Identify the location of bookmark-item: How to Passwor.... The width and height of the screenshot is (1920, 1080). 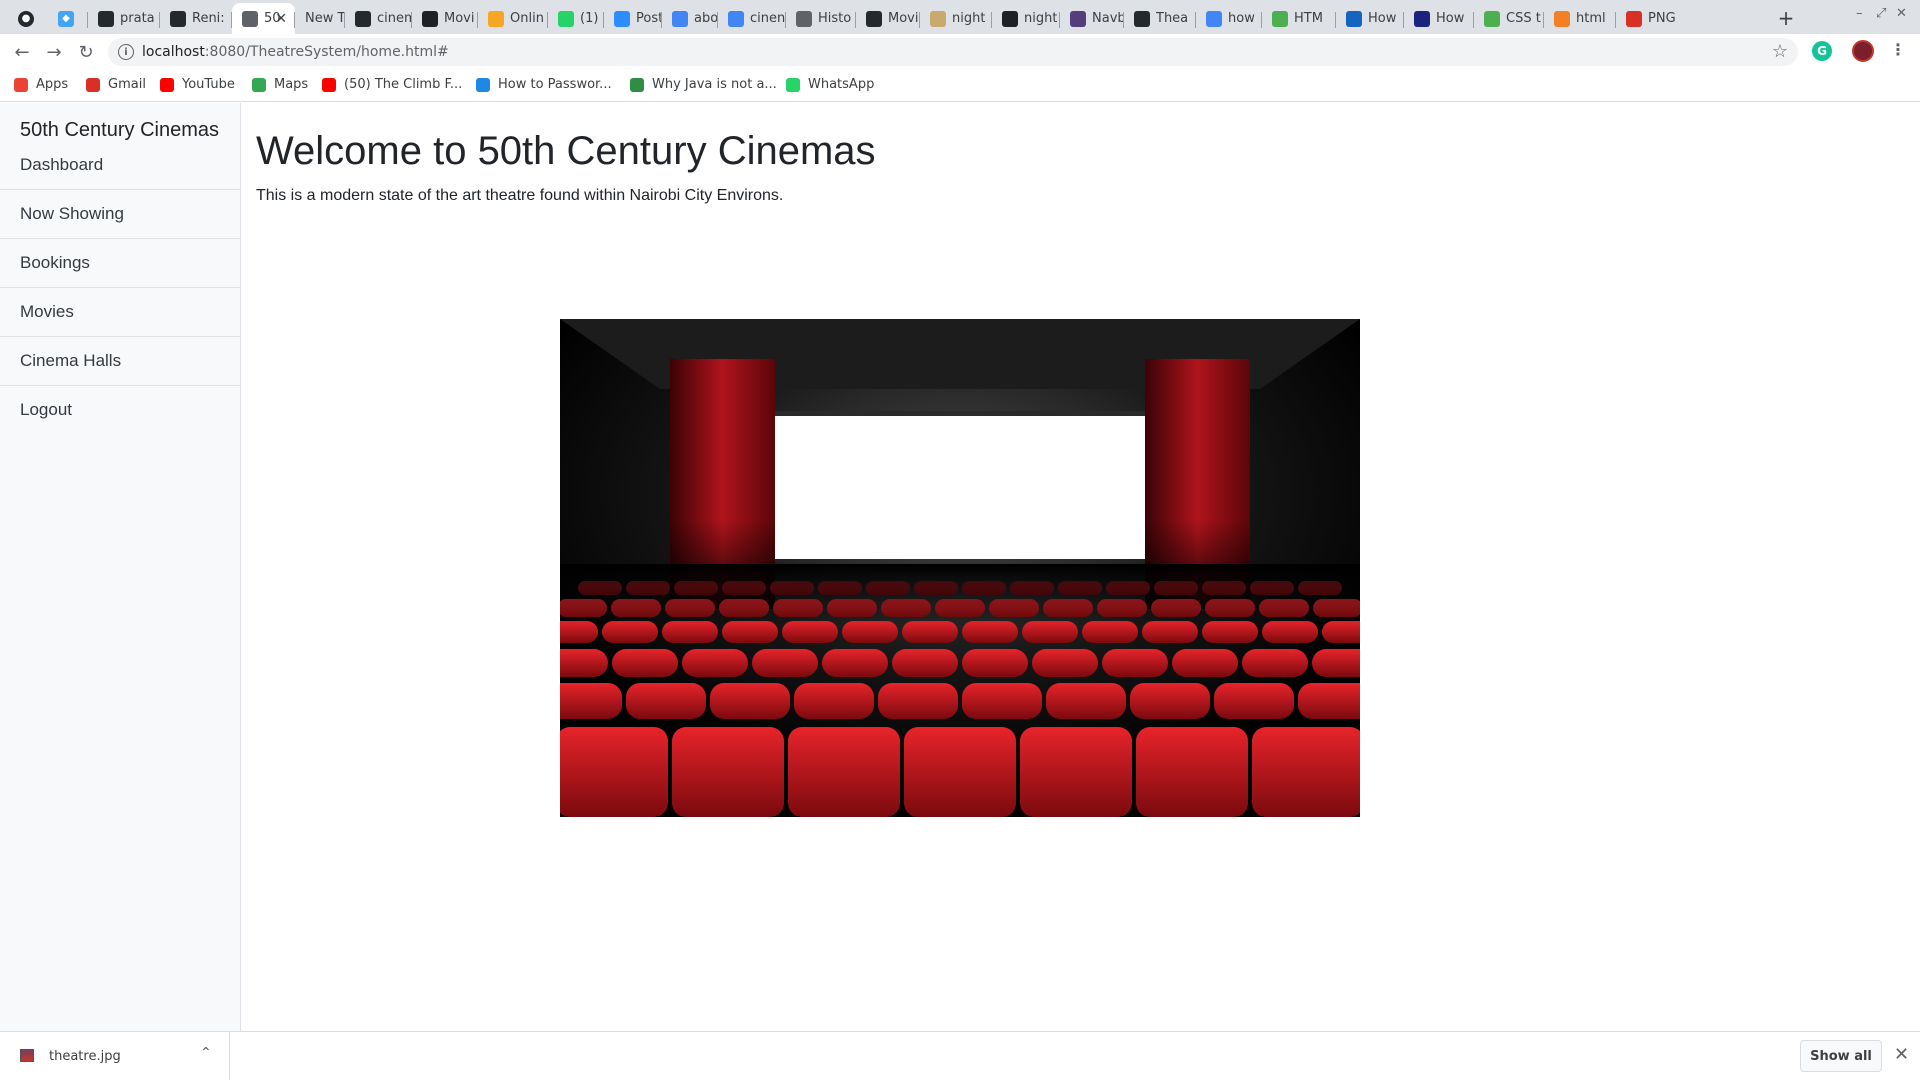
(544, 84).